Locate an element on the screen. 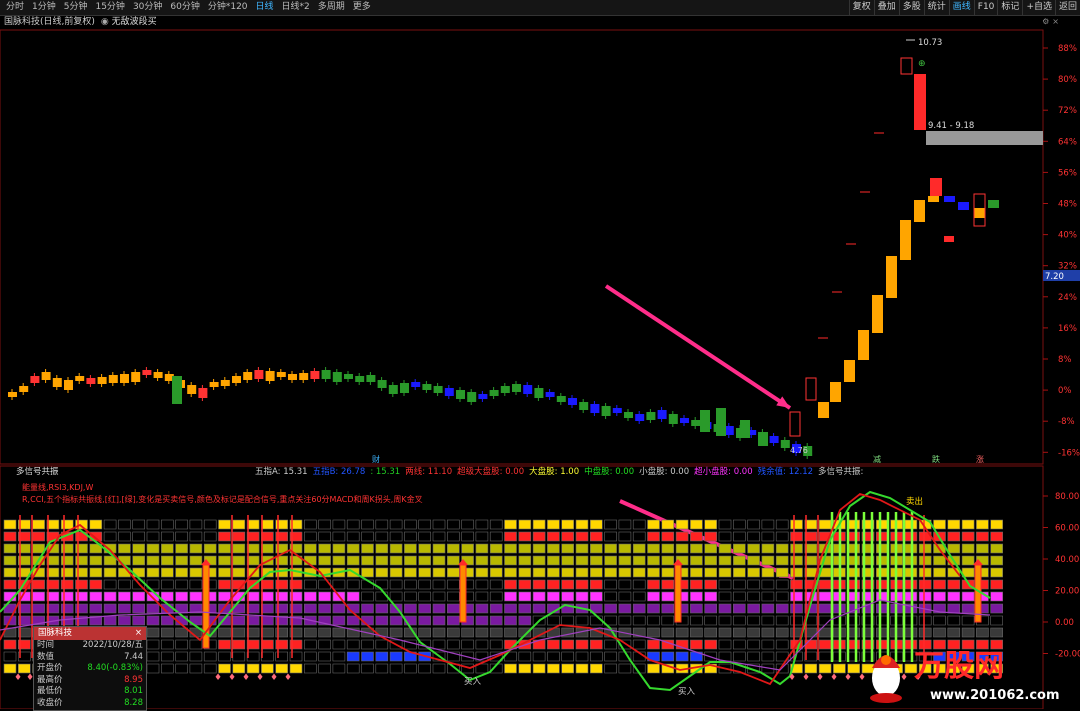 The image size is (1080, 711). osc-axis-label: 60.00 is located at coordinates (1067, 529).